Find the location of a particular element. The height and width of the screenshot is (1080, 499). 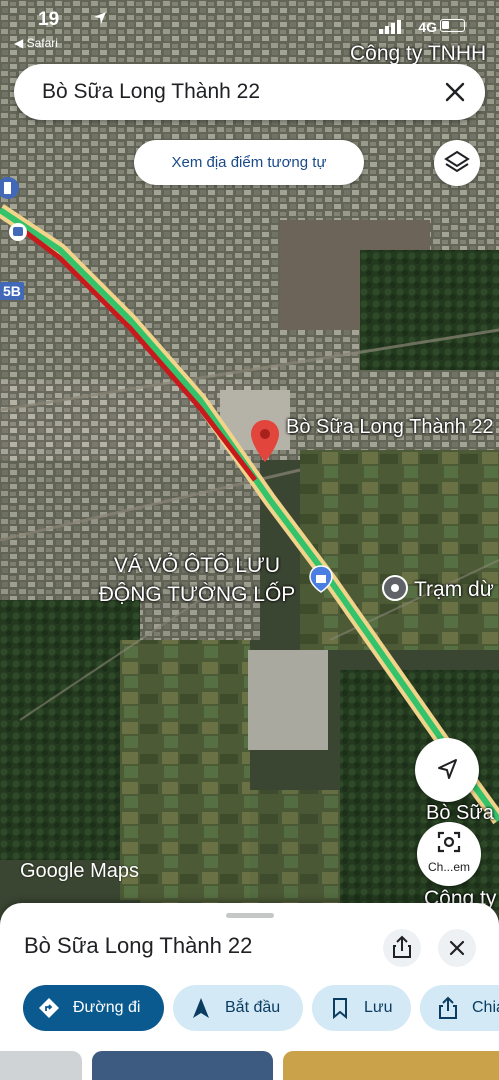

photo-strip is located at coordinates (249, 1065).